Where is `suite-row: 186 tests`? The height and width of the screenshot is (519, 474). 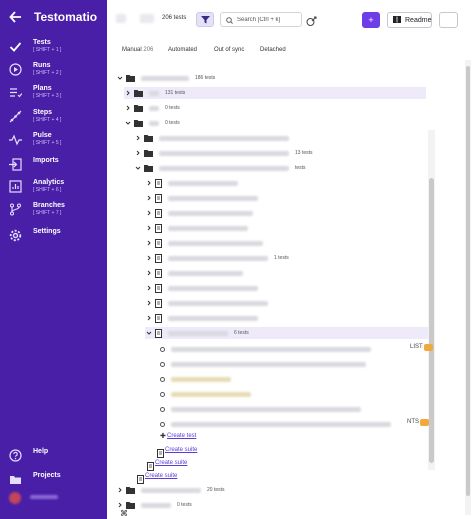
suite-row: 186 tests is located at coordinates (271, 78).